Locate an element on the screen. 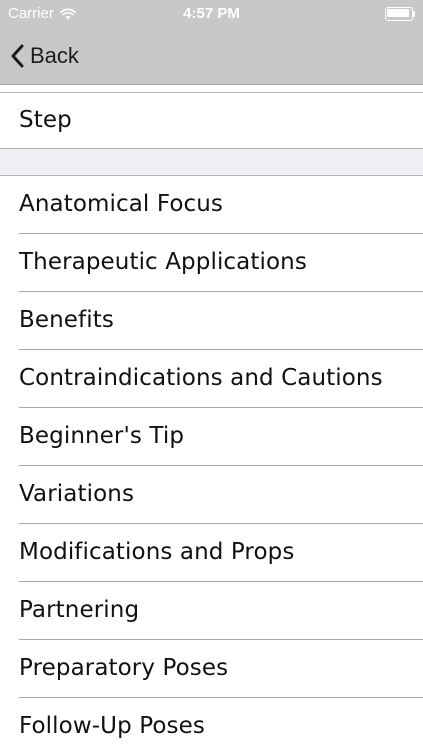 The height and width of the screenshot is (750, 423). list-item-benefits: Benefits is located at coordinates (211, 321).